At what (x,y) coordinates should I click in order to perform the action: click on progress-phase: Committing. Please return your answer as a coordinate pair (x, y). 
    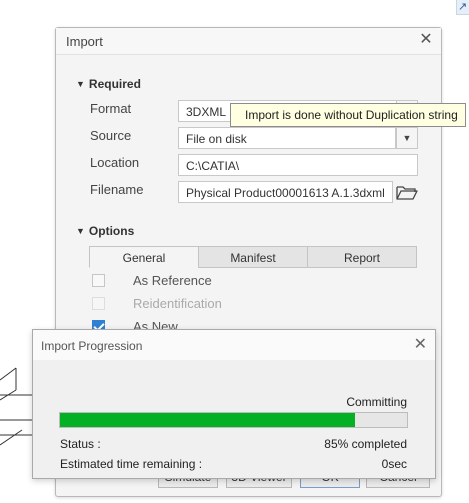
    Looking at the image, I should click on (376, 402).